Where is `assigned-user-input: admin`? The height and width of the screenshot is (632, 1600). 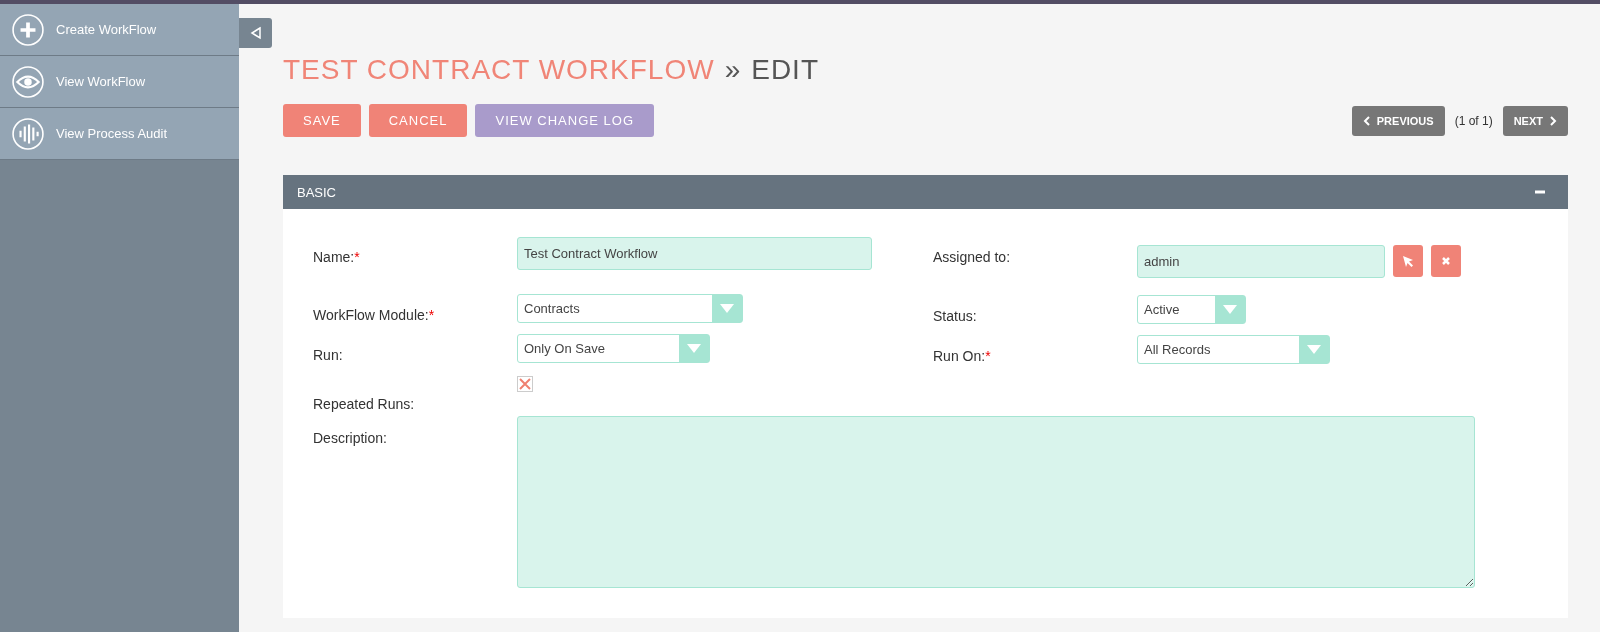 assigned-user-input: admin is located at coordinates (1261, 261).